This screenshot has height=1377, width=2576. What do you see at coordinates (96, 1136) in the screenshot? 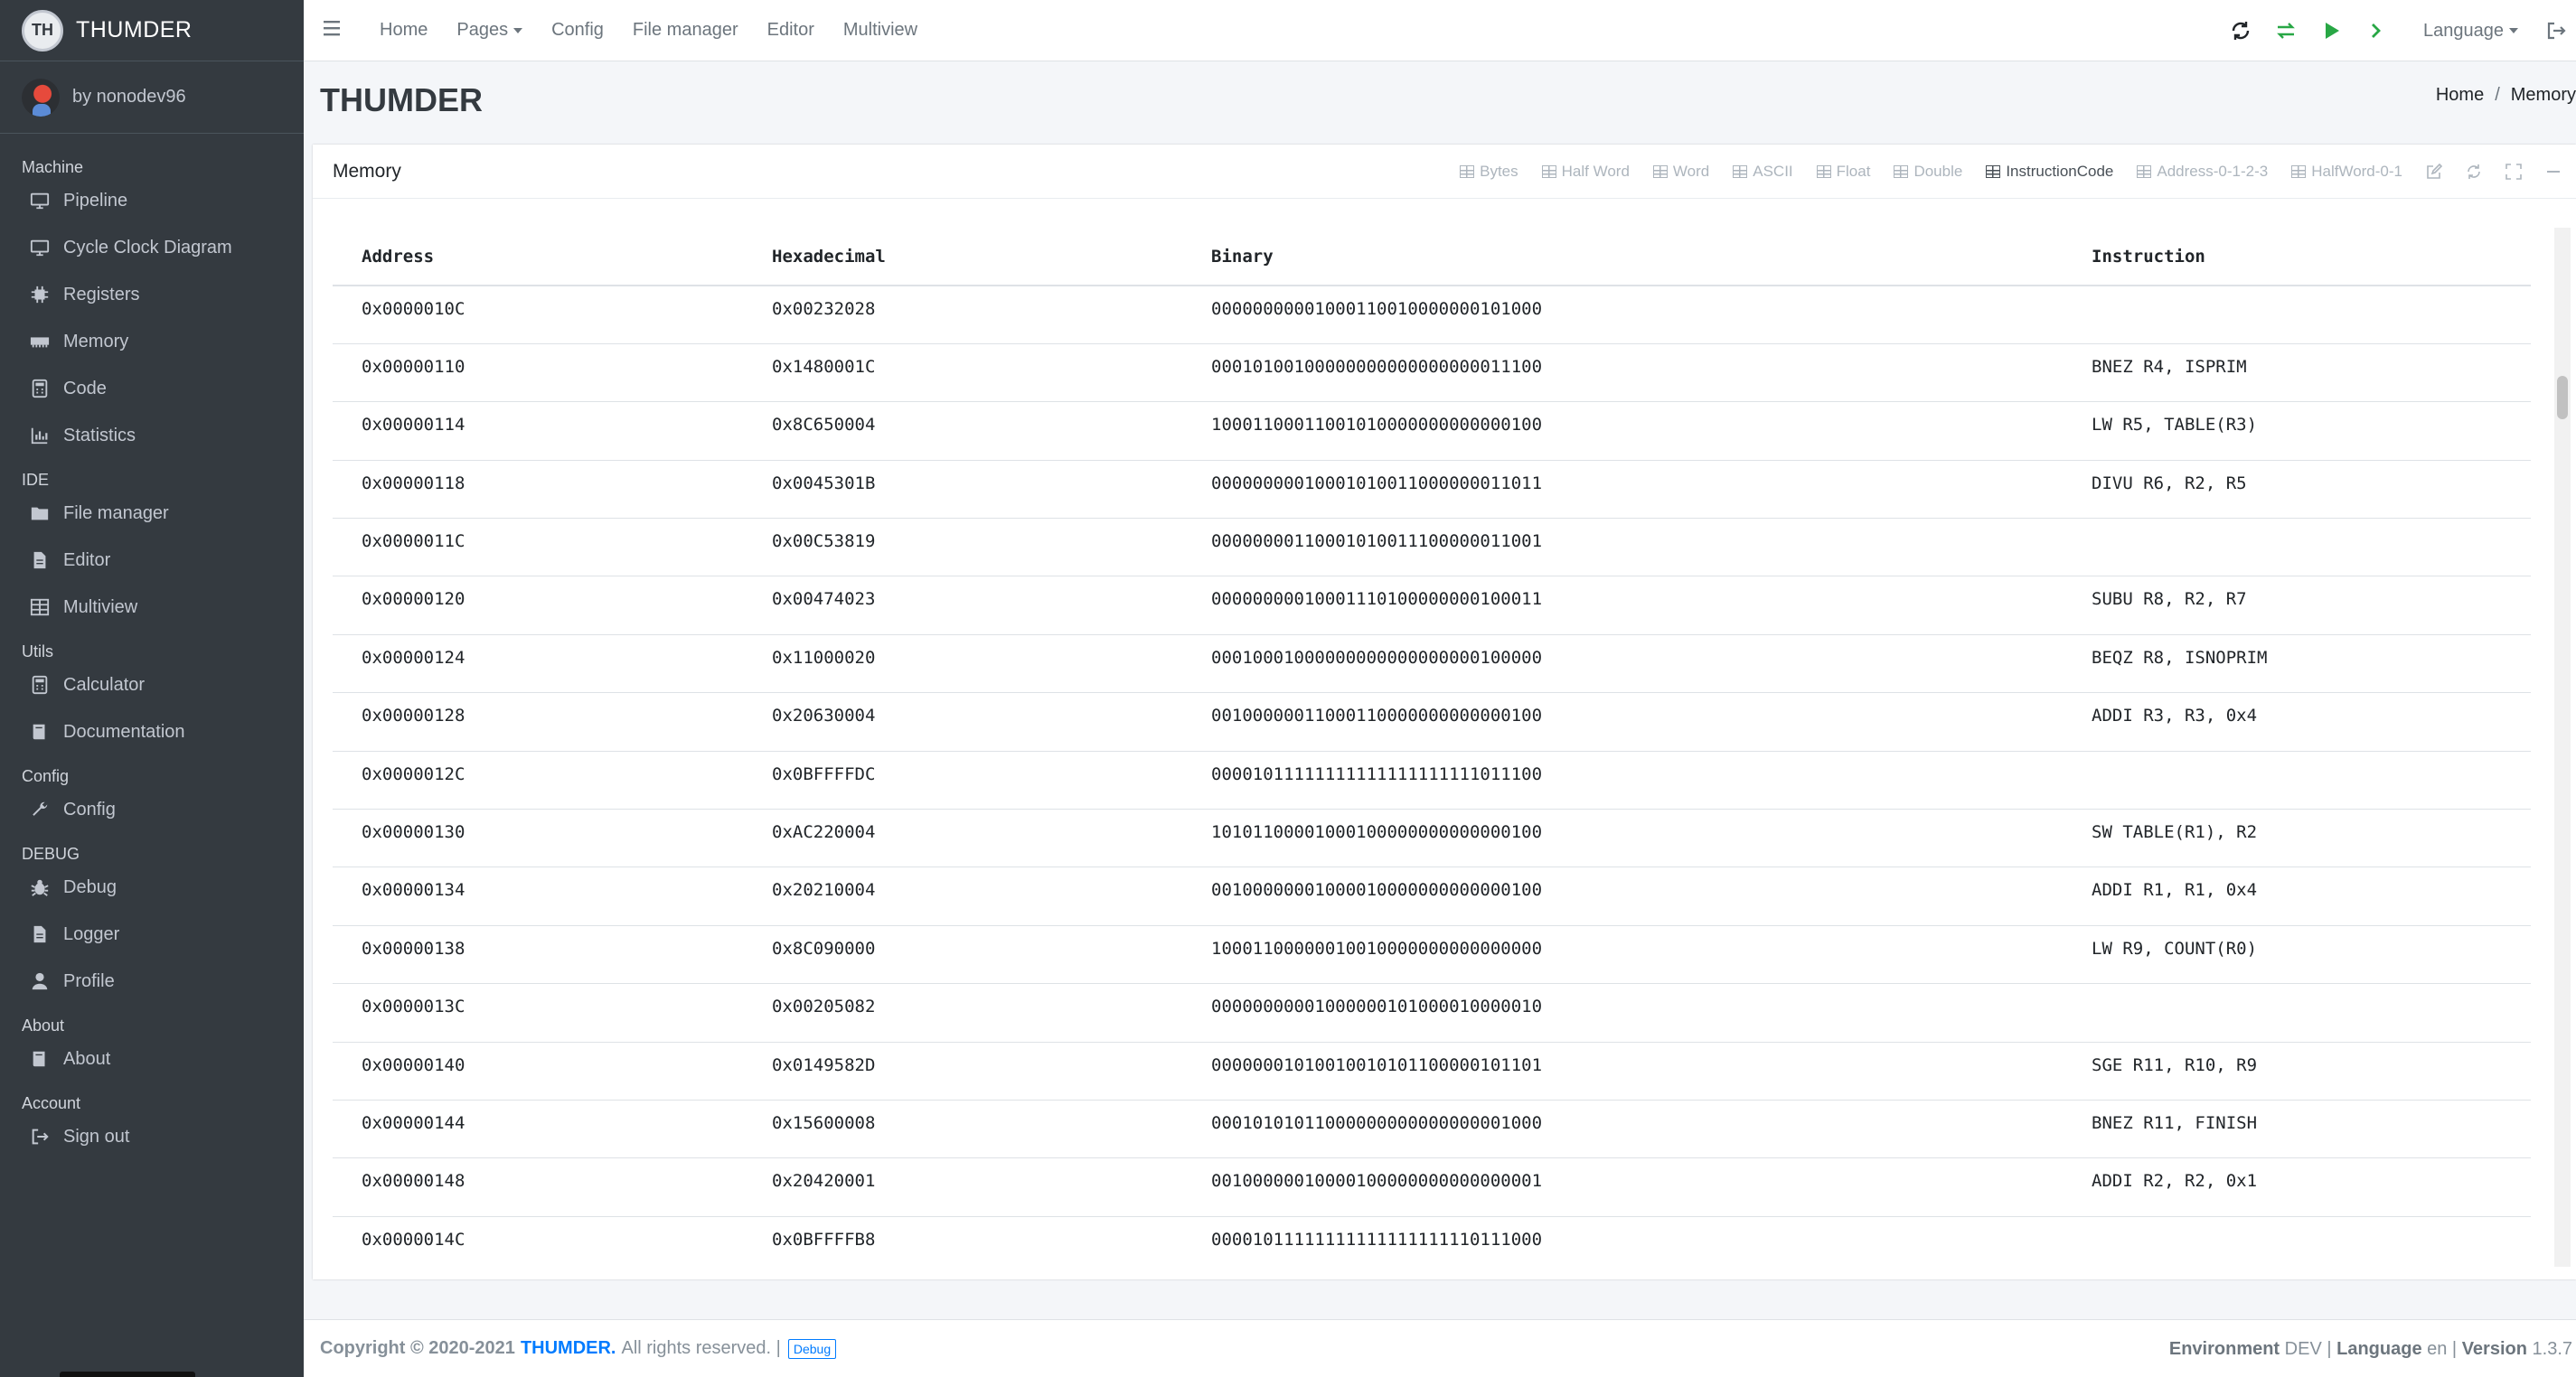
I see `sidebar-item-label: Sign out` at bounding box center [96, 1136].